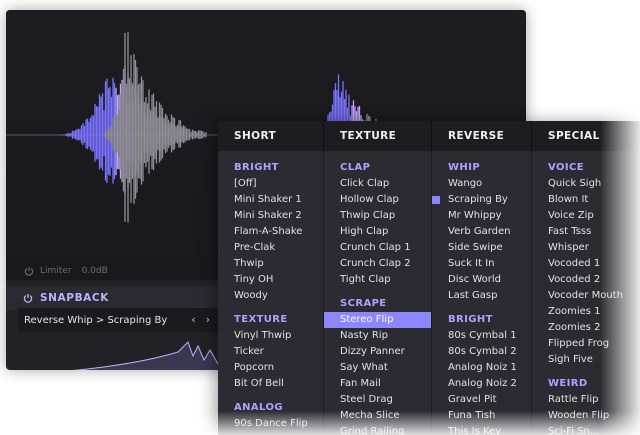 The image size is (640, 435). I want to click on limiter-value: 0.0dB, so click(95, 271).